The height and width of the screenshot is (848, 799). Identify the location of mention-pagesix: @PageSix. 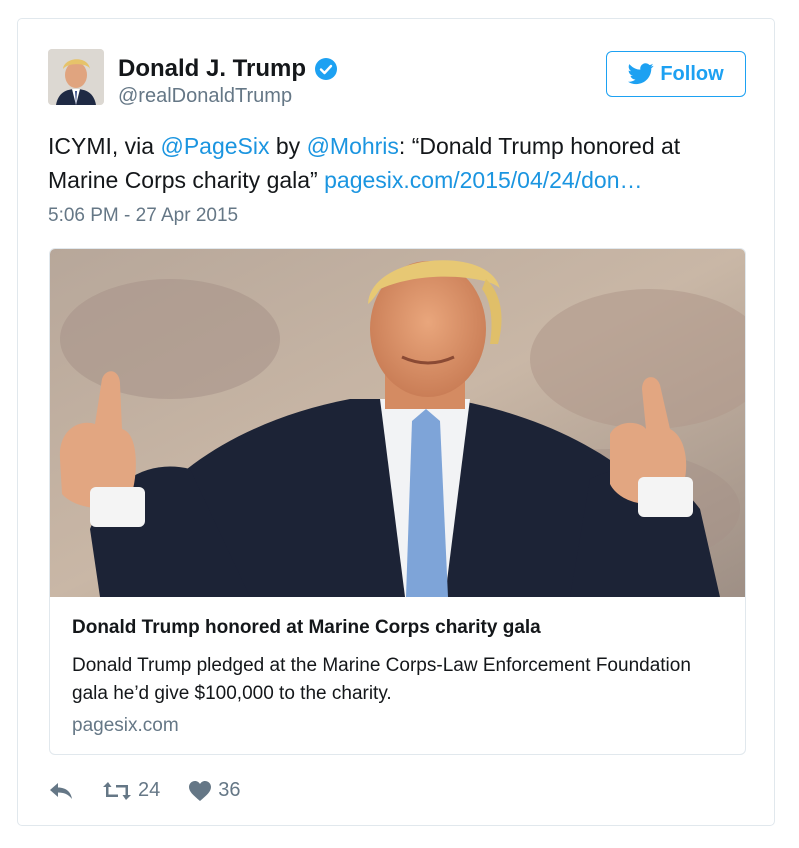
(214, 146).